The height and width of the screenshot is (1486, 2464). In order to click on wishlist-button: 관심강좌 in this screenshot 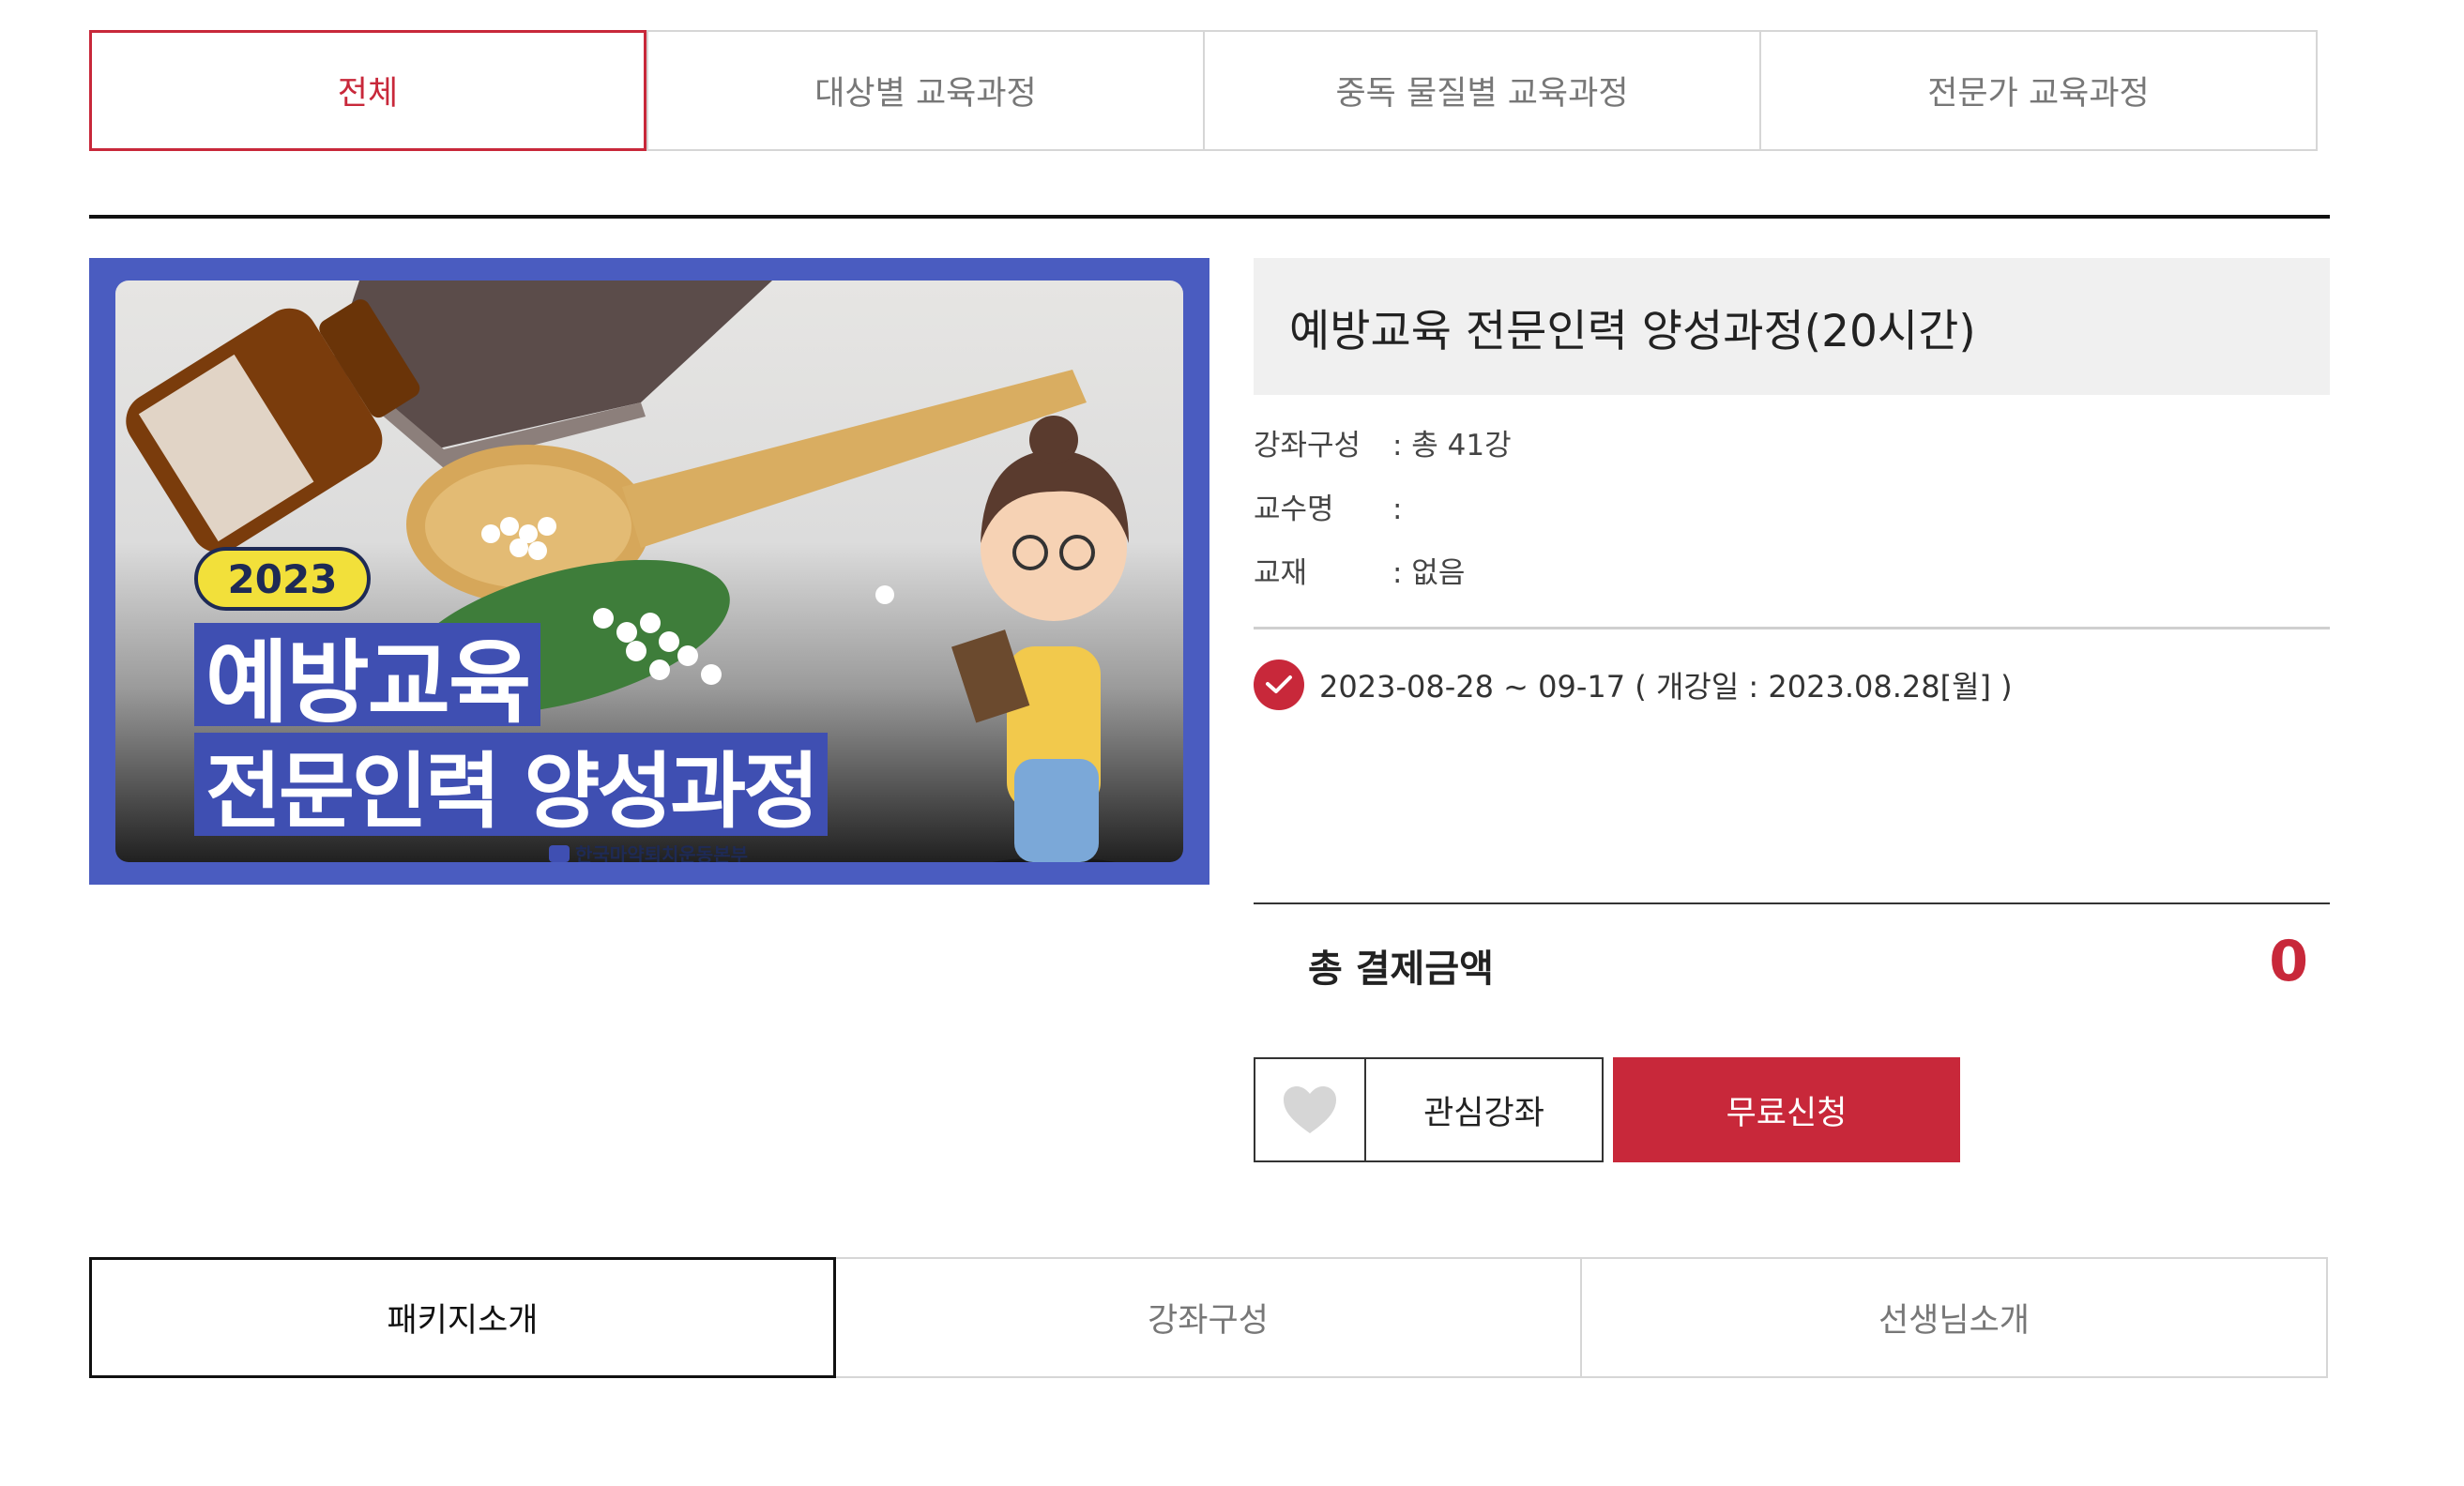, I will do `click(1429, 1110)`.